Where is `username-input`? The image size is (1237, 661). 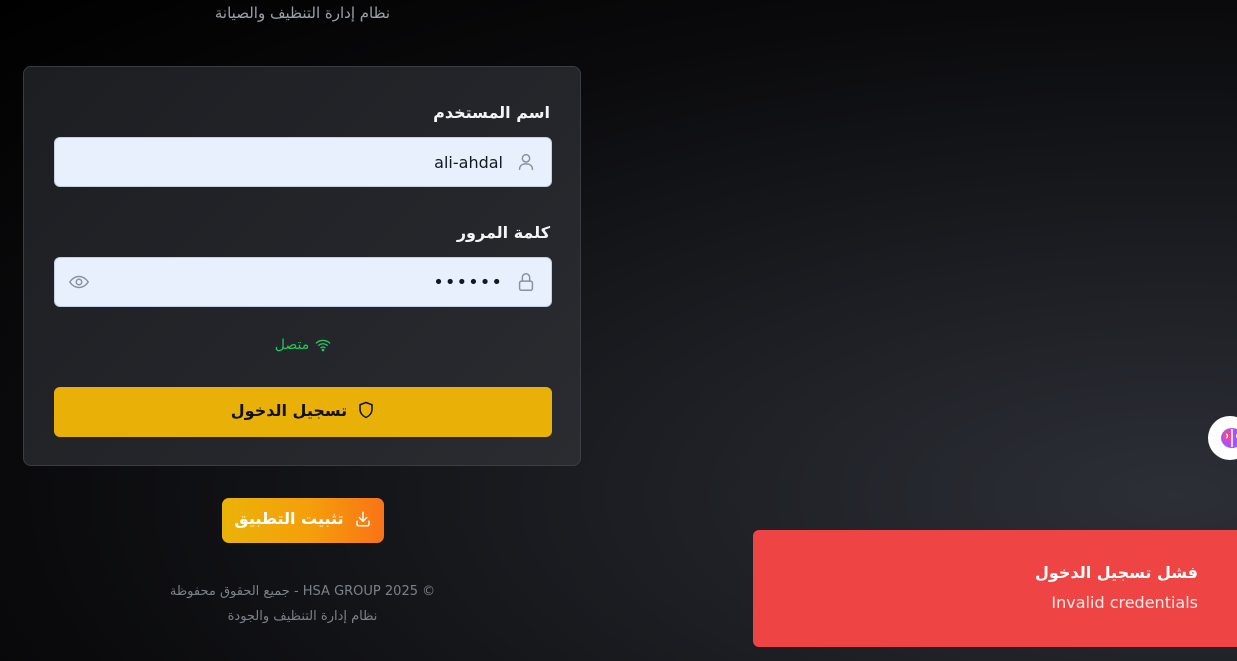
username-input is located at coordinates (304, 162).